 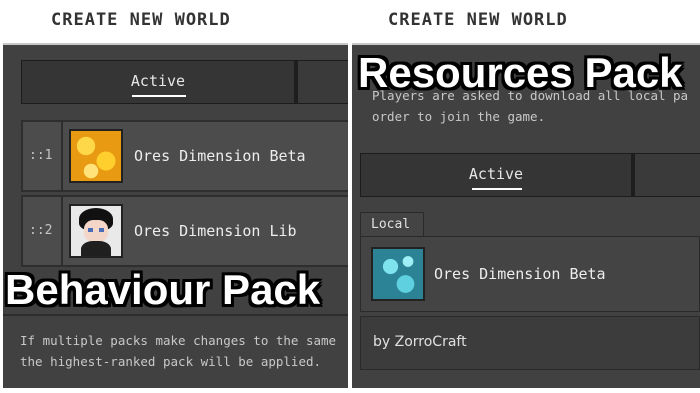 I want to click on local-section-tab: Local, so click(x=392, y=224).